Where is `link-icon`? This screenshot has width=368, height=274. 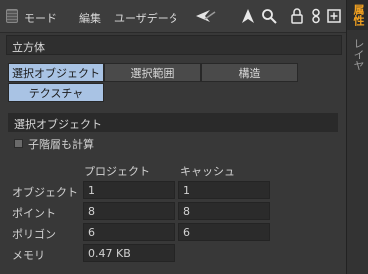
link-icon is located at coordinates (316, 16).